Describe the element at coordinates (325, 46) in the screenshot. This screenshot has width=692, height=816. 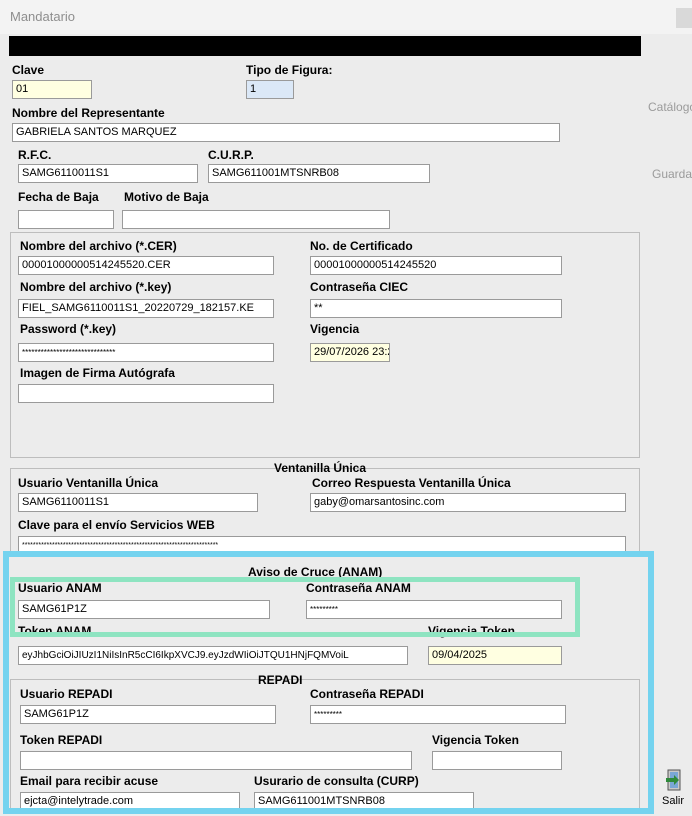
I see `header-bar` at that location.